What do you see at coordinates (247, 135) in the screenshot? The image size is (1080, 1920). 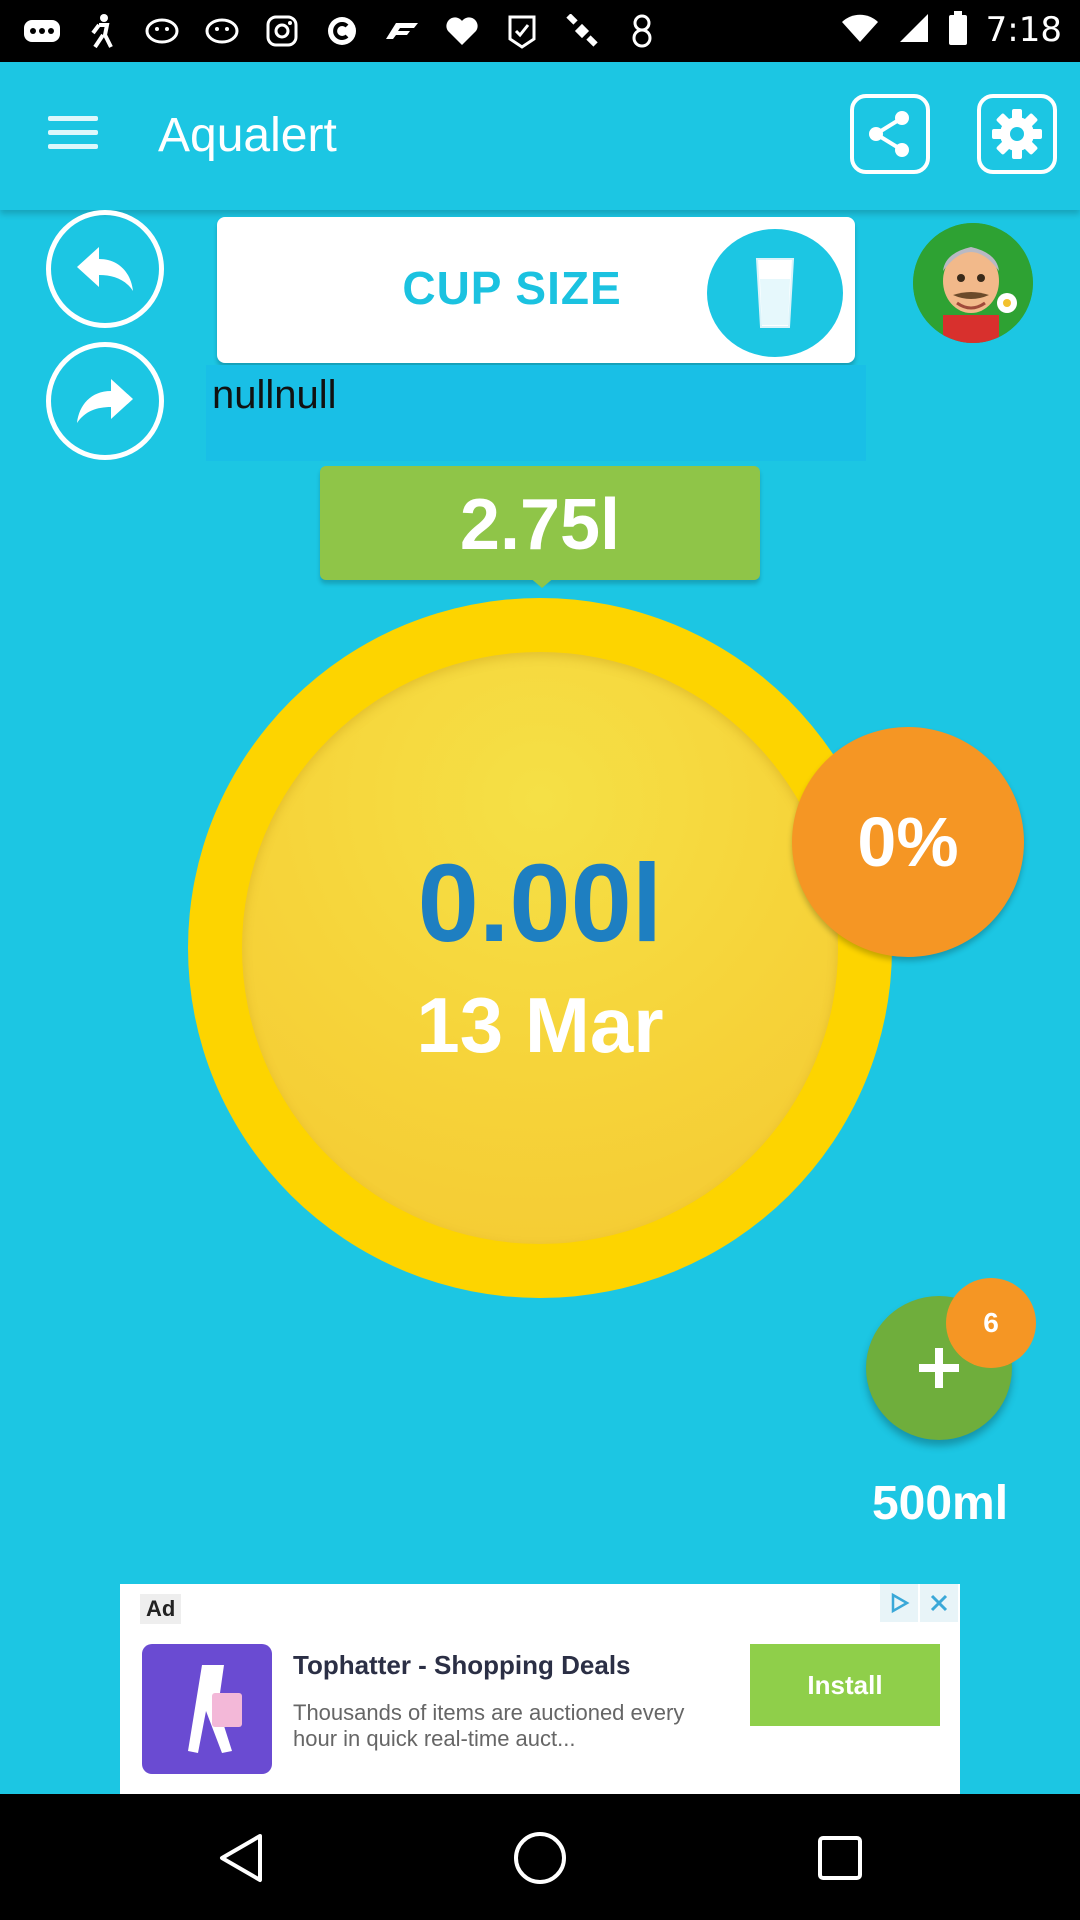 I see `app-title: Aqualert` at bounding box center [247, 135].